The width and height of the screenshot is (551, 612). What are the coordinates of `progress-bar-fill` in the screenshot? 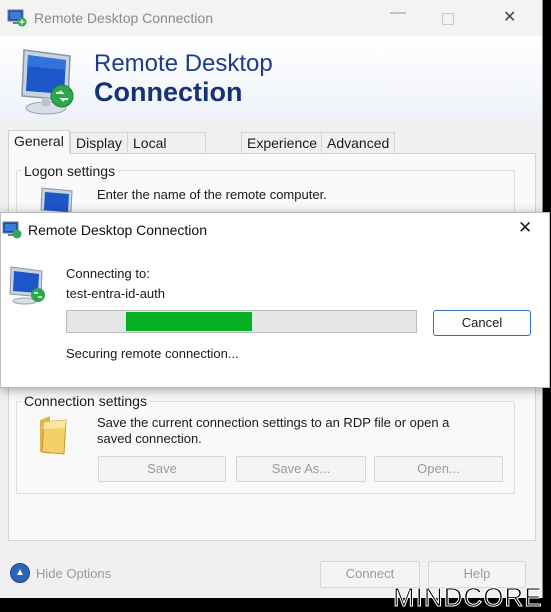 It's located at (189, 321).